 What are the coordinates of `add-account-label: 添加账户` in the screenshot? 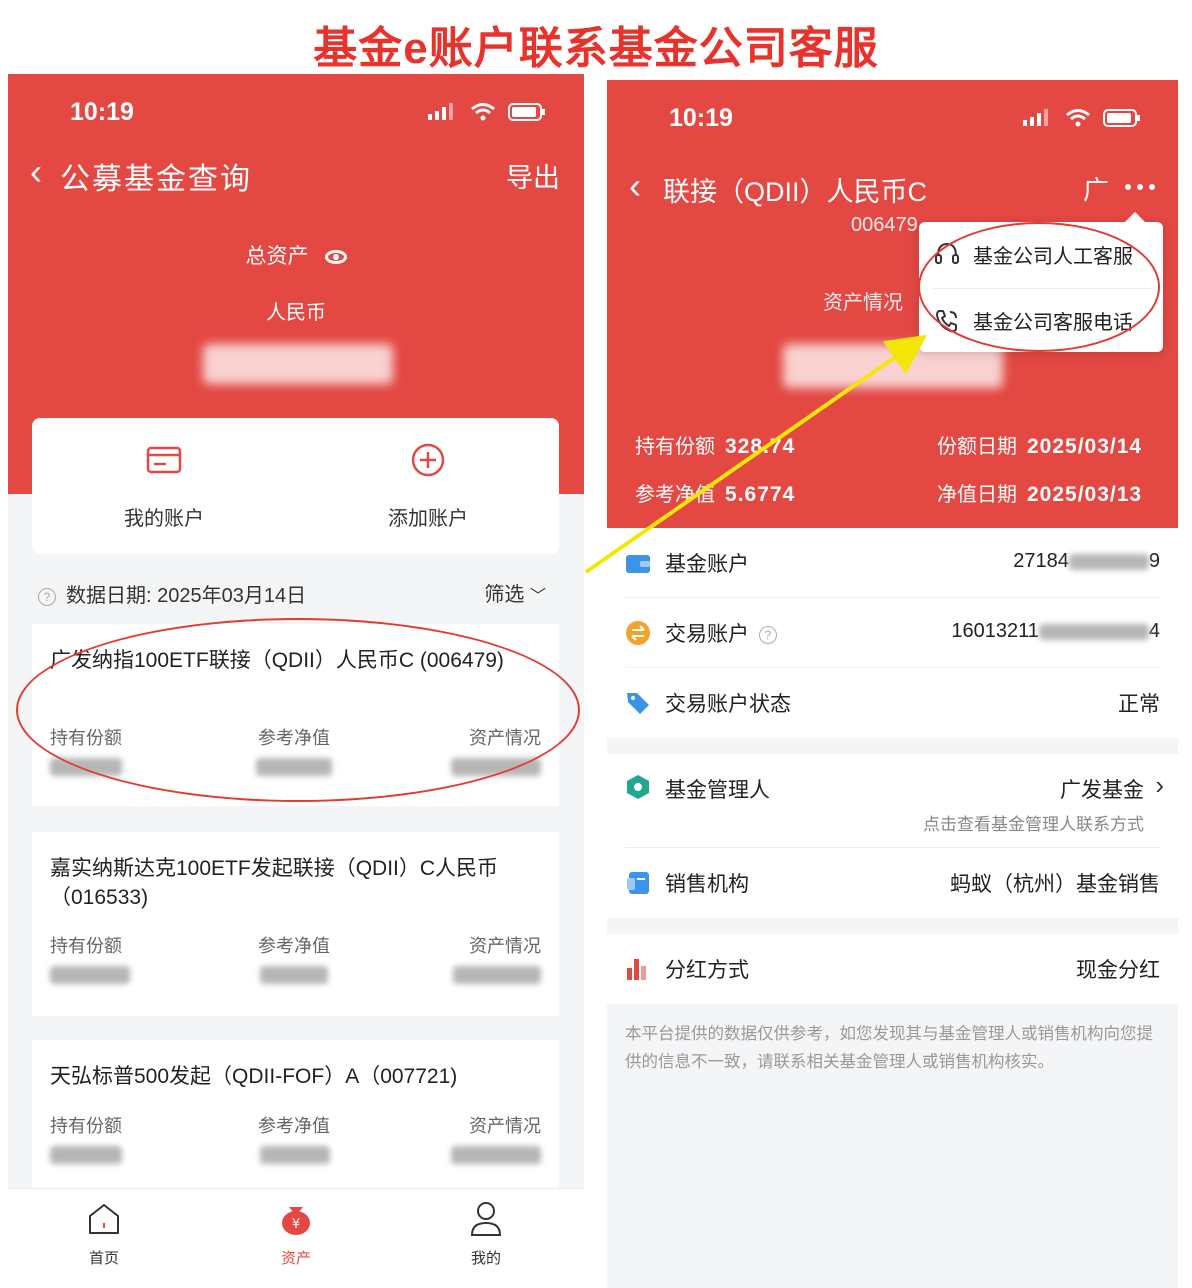 It's located at (428, 519).